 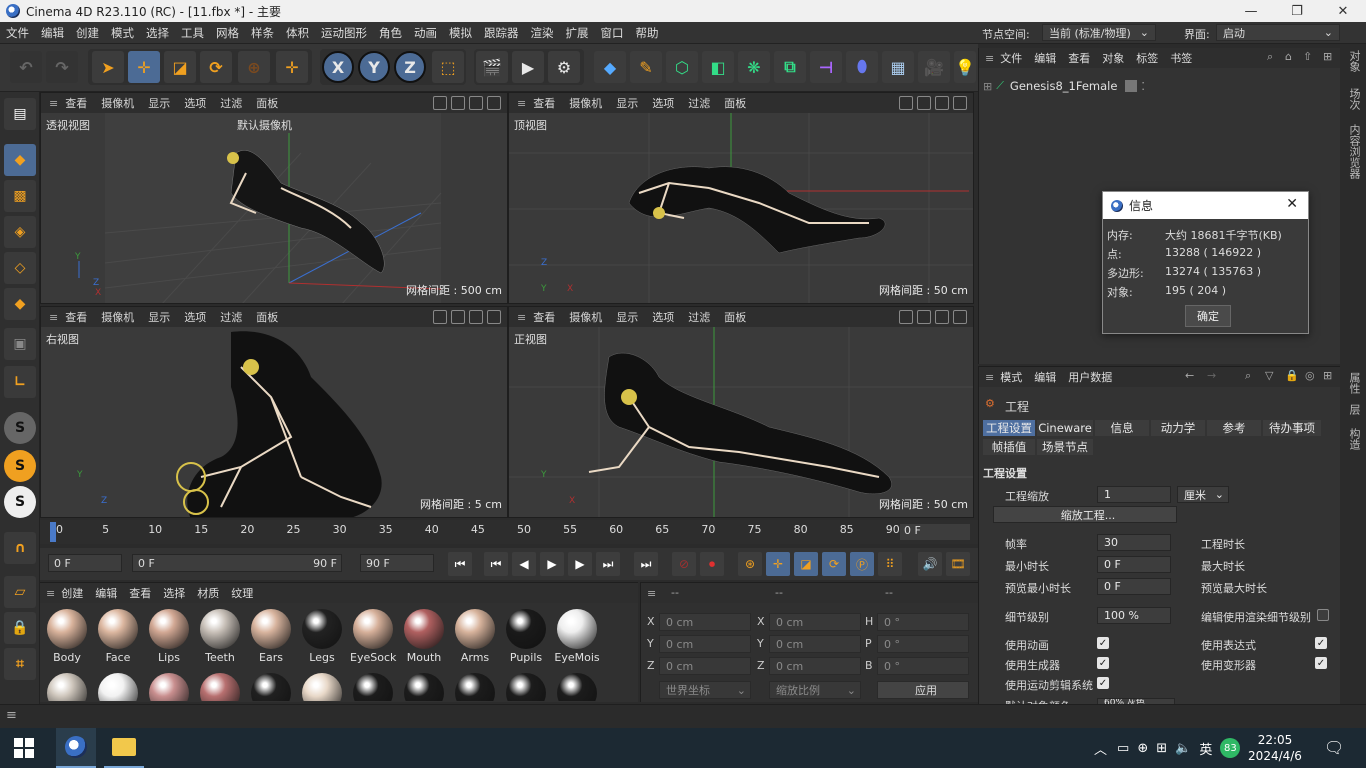 What do you see at coordinates (1278, 32) in the screenshot?
I see `layout-dropdown: 启动 ⌄` at bounding box center [1278, 32].